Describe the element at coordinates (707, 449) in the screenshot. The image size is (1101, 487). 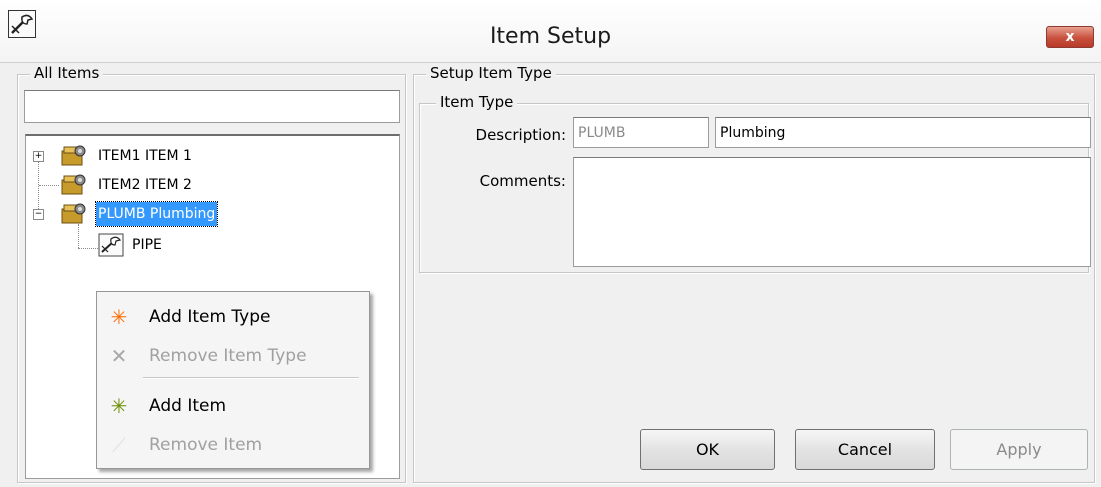
I see `ok-button: OK` at that location.